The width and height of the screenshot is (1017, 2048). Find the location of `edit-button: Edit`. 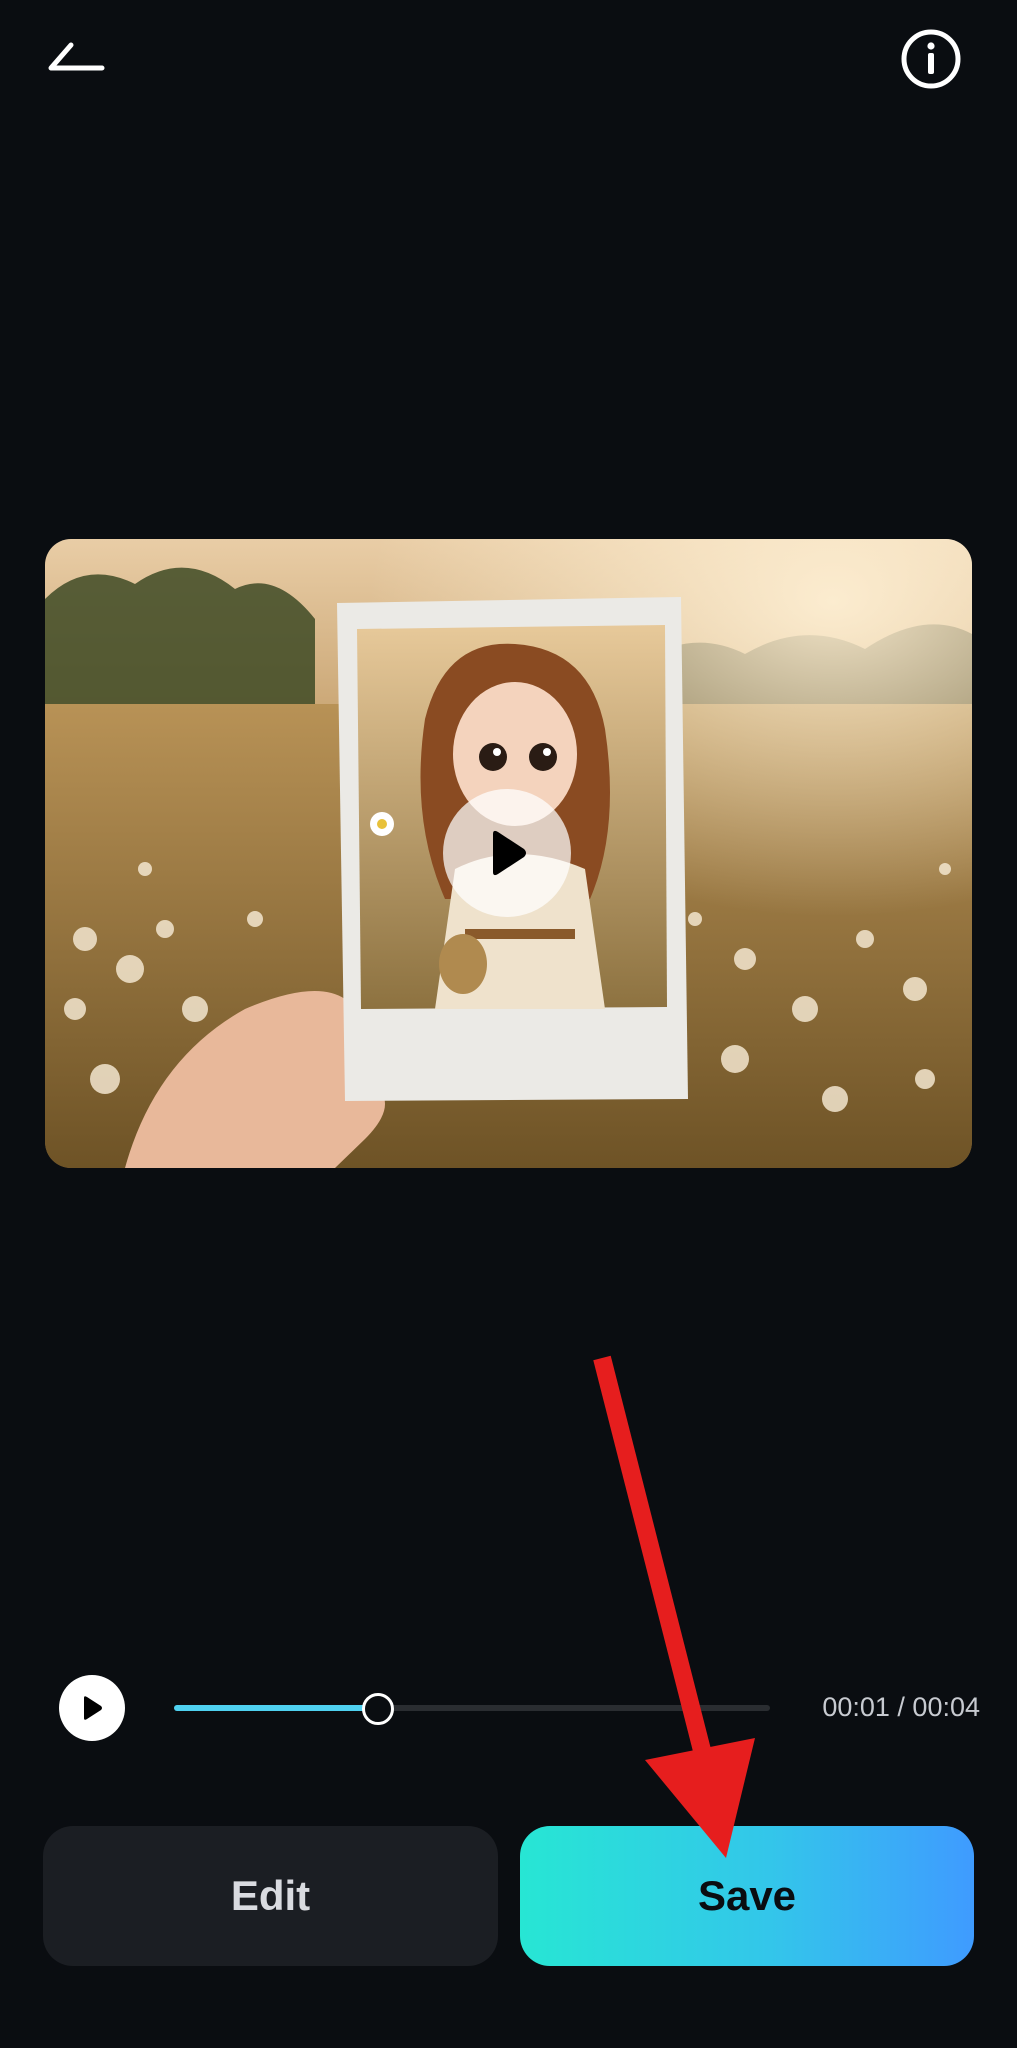

edit-button: Edit is located at coordinates (270, 1896).